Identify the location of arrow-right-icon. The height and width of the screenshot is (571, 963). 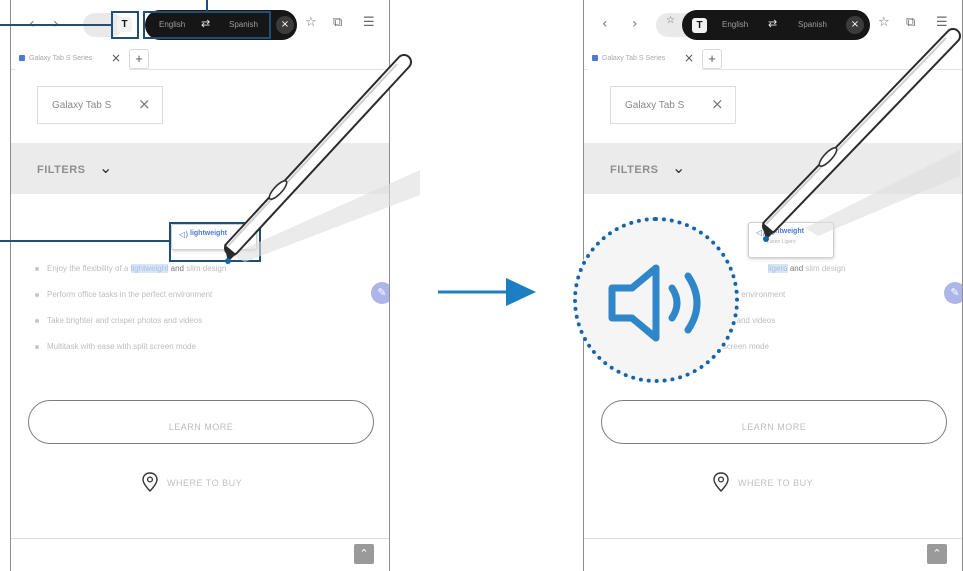
(487, 292).